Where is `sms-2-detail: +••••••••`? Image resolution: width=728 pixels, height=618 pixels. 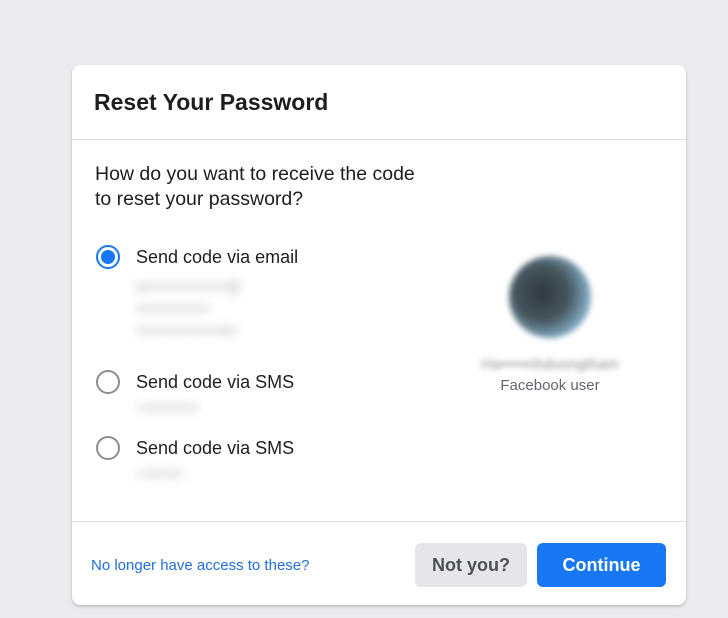 sms-2-detail: +•••••••• is located at coordinates (160, 473).